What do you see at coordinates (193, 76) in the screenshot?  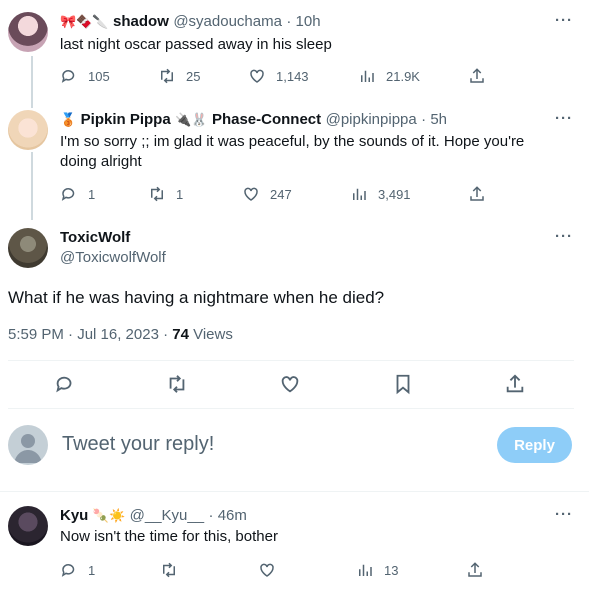 I see `retweet-count: 25` at bounding box center [193, 76].